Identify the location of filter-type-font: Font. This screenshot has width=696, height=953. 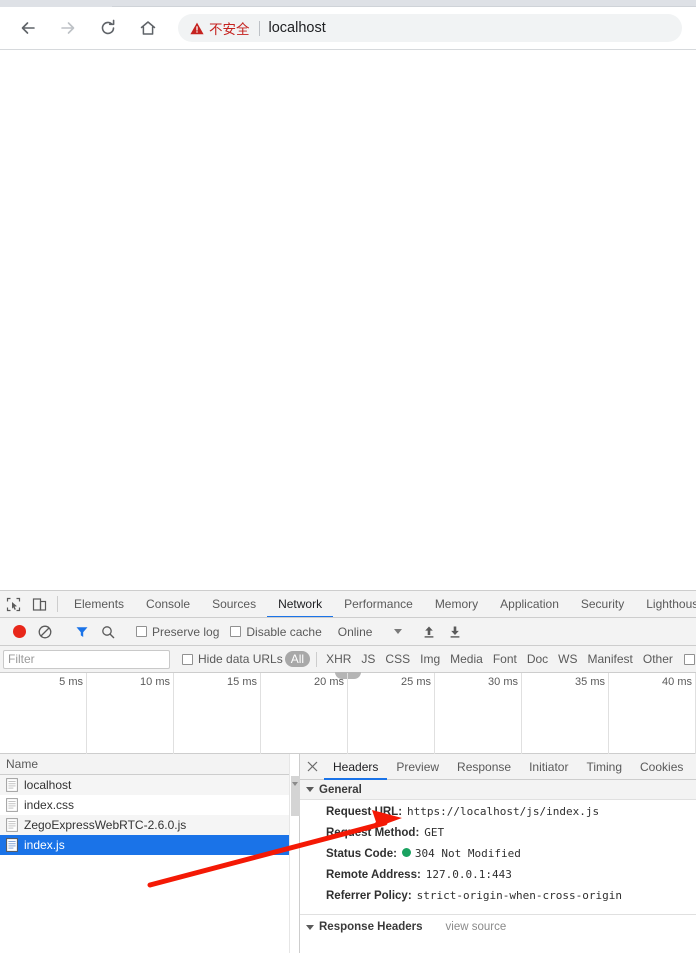
(505, 659).